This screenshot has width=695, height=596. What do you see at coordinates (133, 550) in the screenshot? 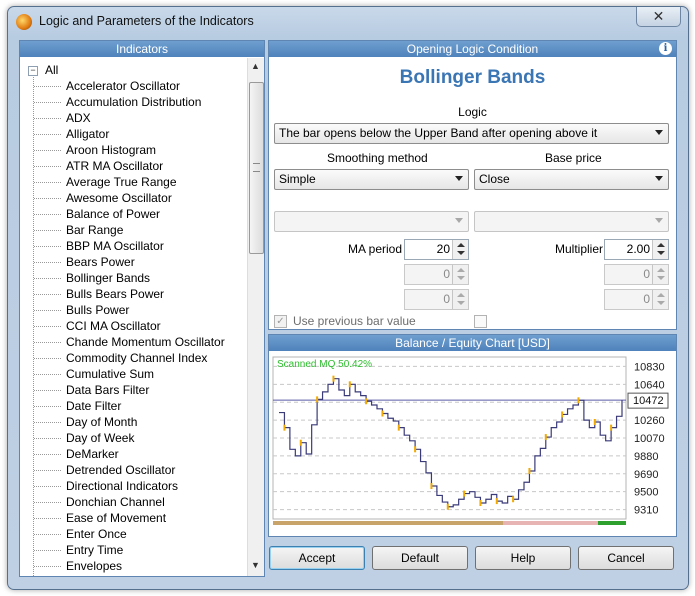
I see `tree-item: Entry Time` at bounding box center [133, 550].